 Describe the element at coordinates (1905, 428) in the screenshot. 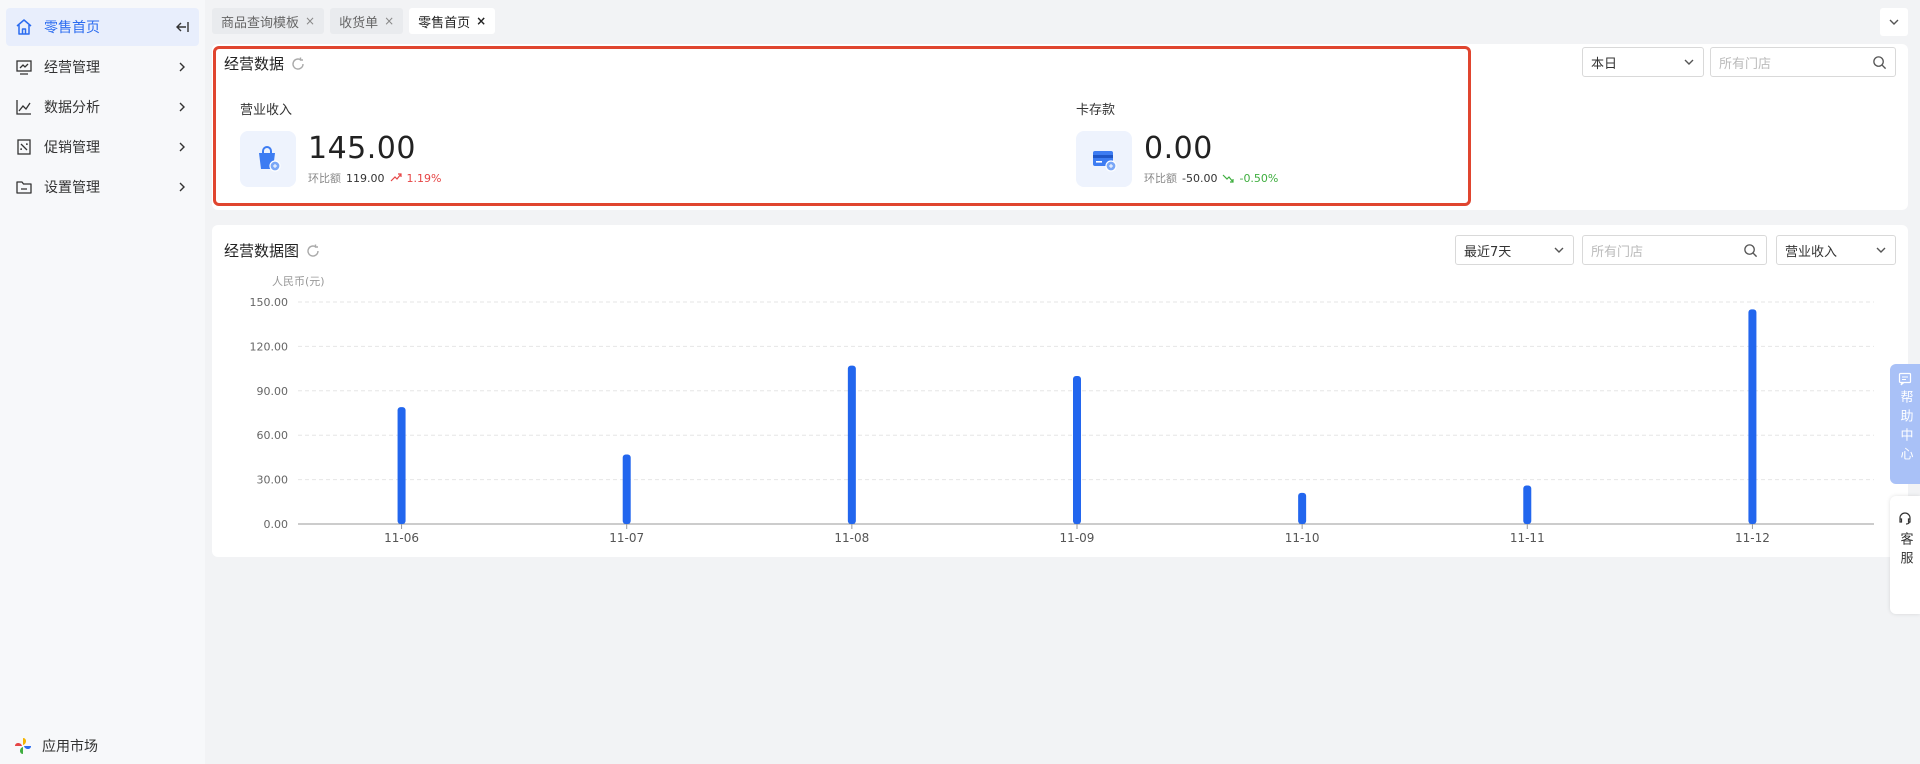

I see `help-center-label: 帮助中心` at that location.